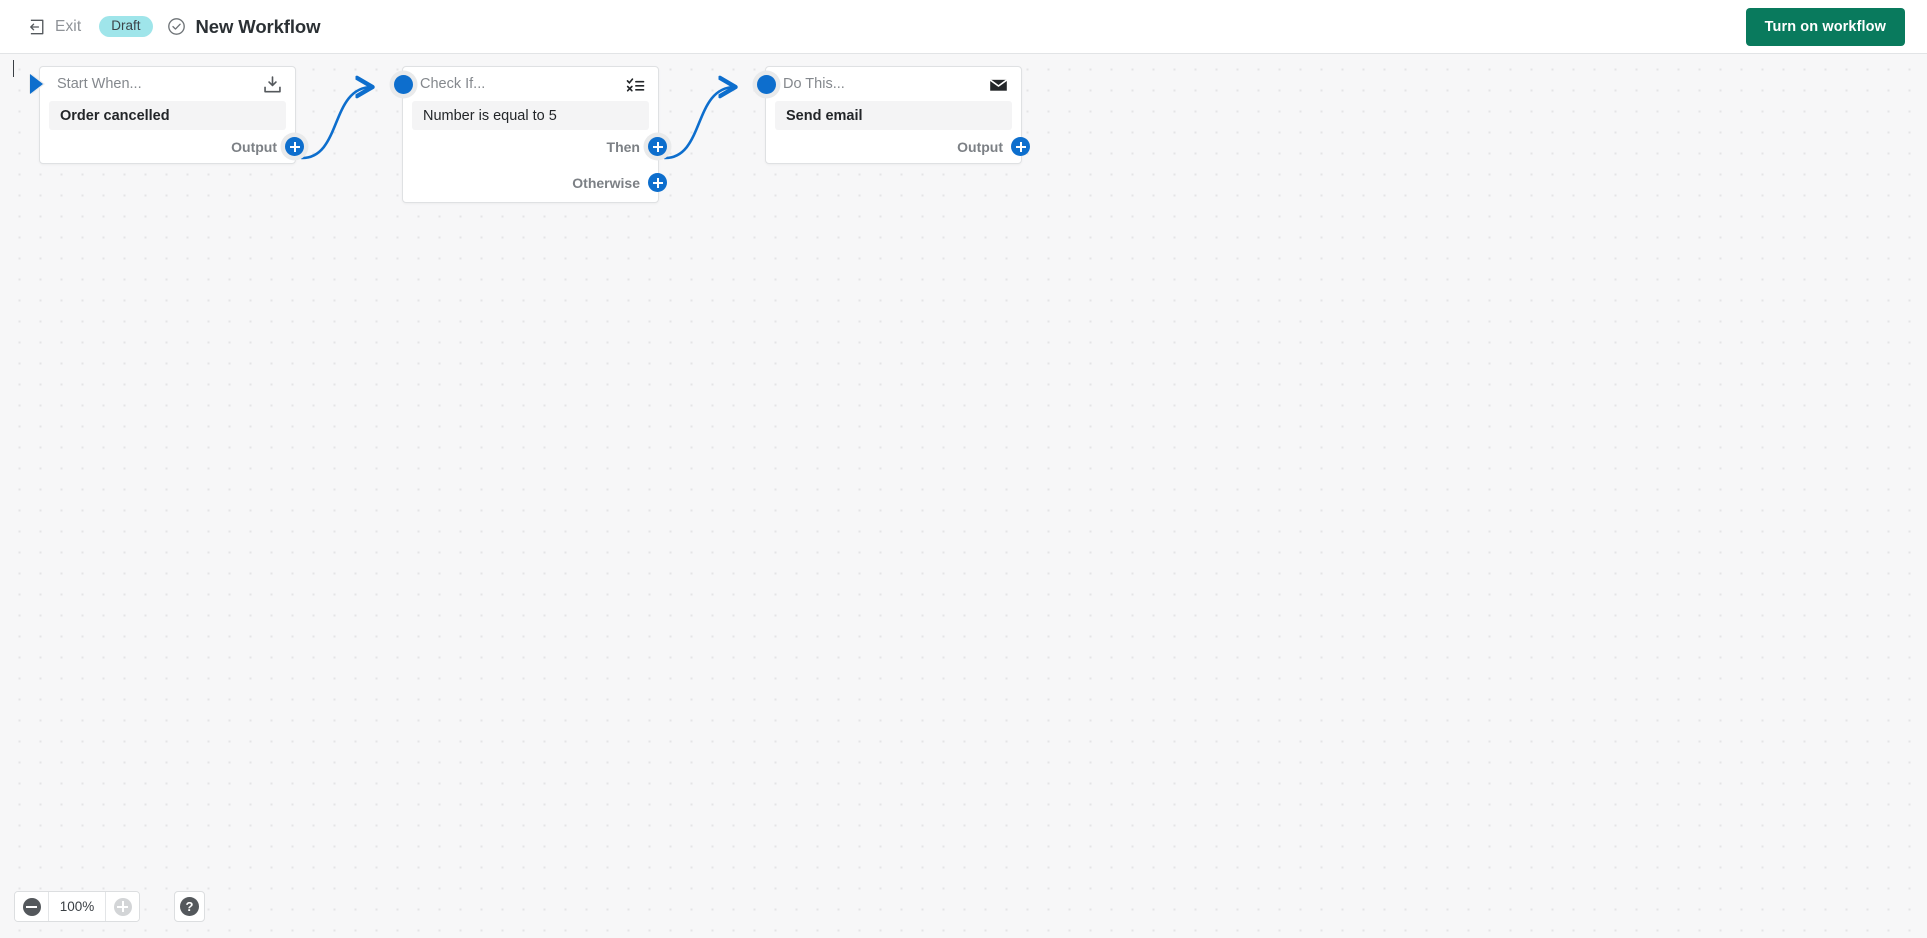 This screenshot has height=938, width=1927. Describe the element at coordinates (490, 115) in the screenshot. I see `node-condition-body-text: Number is equal to 5` at that location.